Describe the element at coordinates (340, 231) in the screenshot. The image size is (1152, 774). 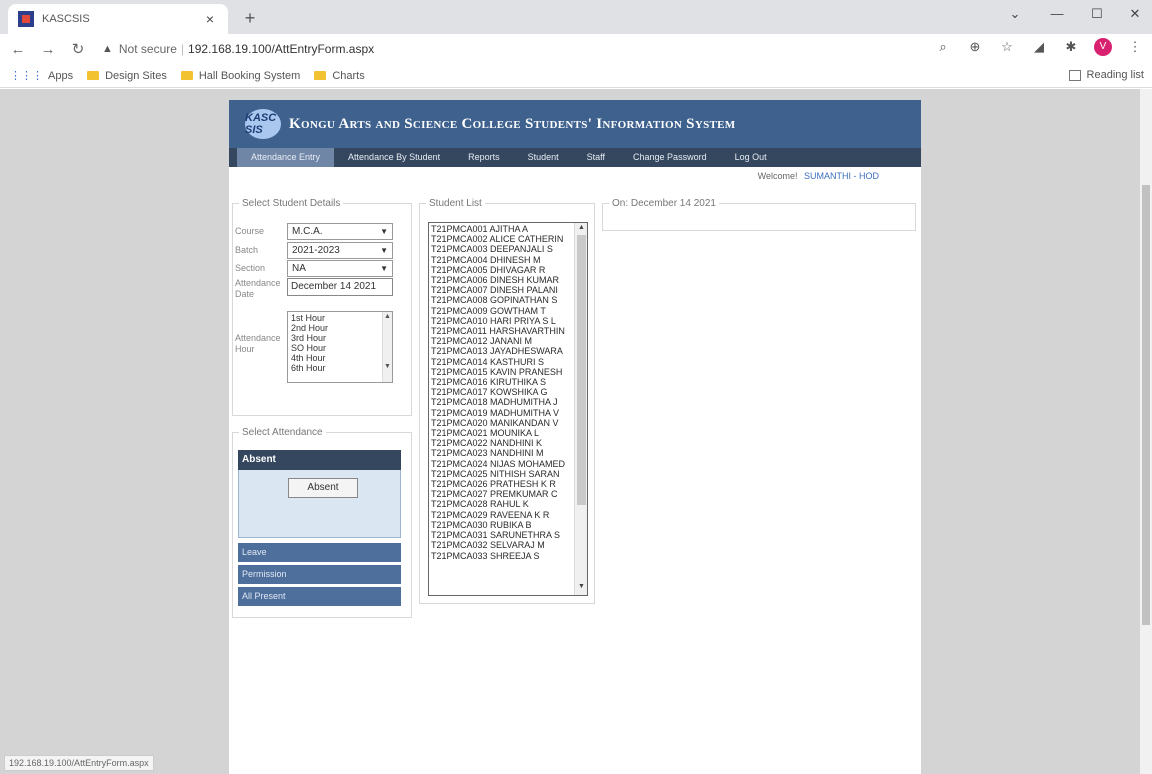
I see `course-select: M.C.A. ▼` at that location.